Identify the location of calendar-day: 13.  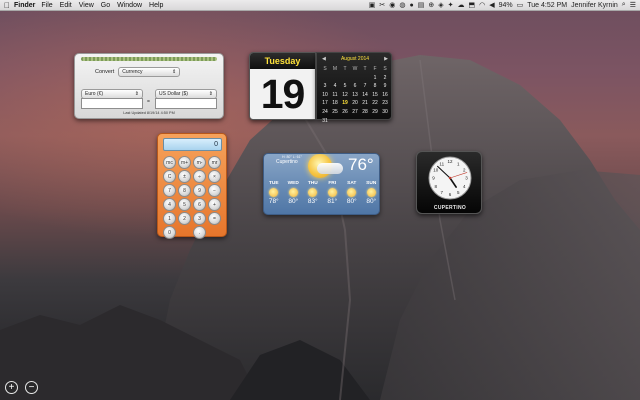
(355, 95).